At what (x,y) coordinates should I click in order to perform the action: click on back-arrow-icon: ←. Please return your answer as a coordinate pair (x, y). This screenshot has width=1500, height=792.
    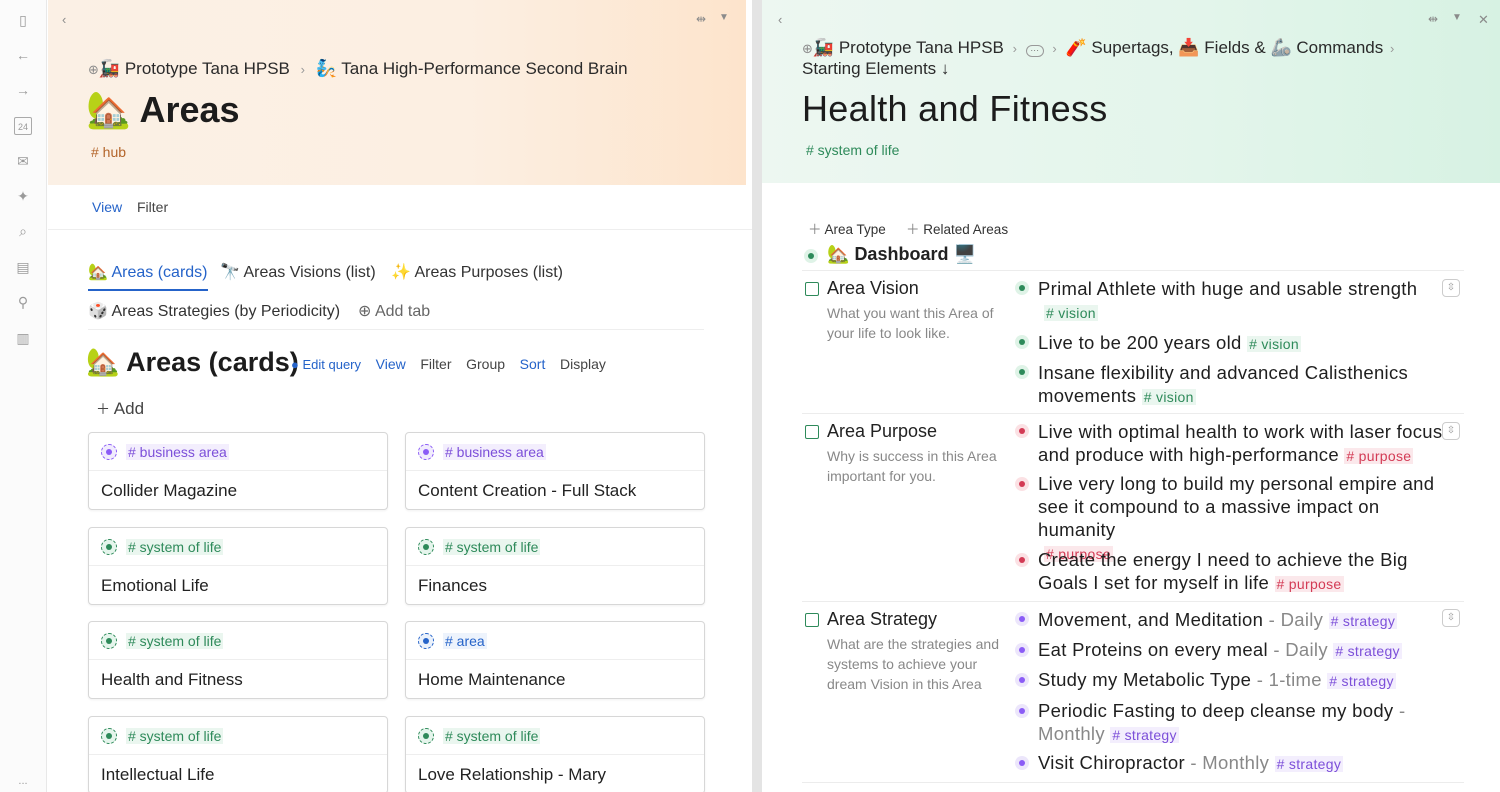
    Looking at the image, I should click on (23, 55).